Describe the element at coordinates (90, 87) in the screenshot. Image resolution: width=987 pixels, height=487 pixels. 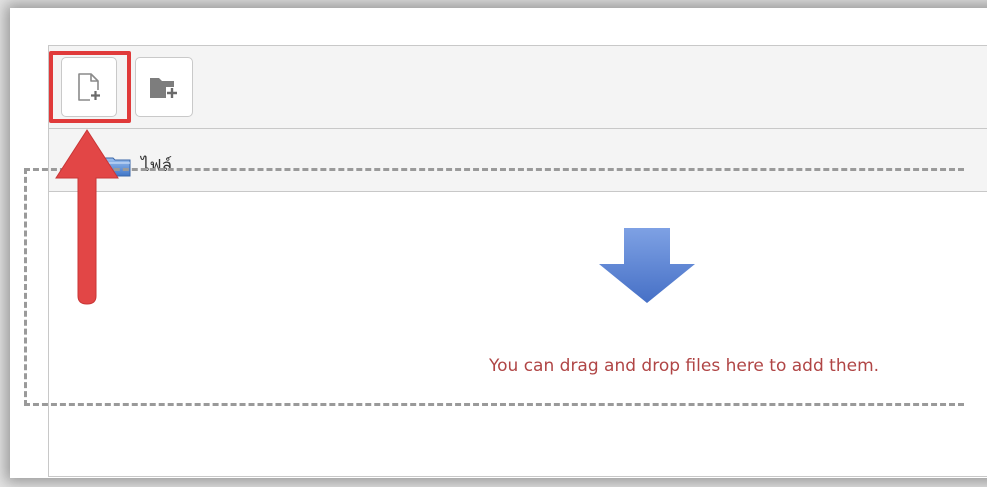
I see `highlight-box` at that location.